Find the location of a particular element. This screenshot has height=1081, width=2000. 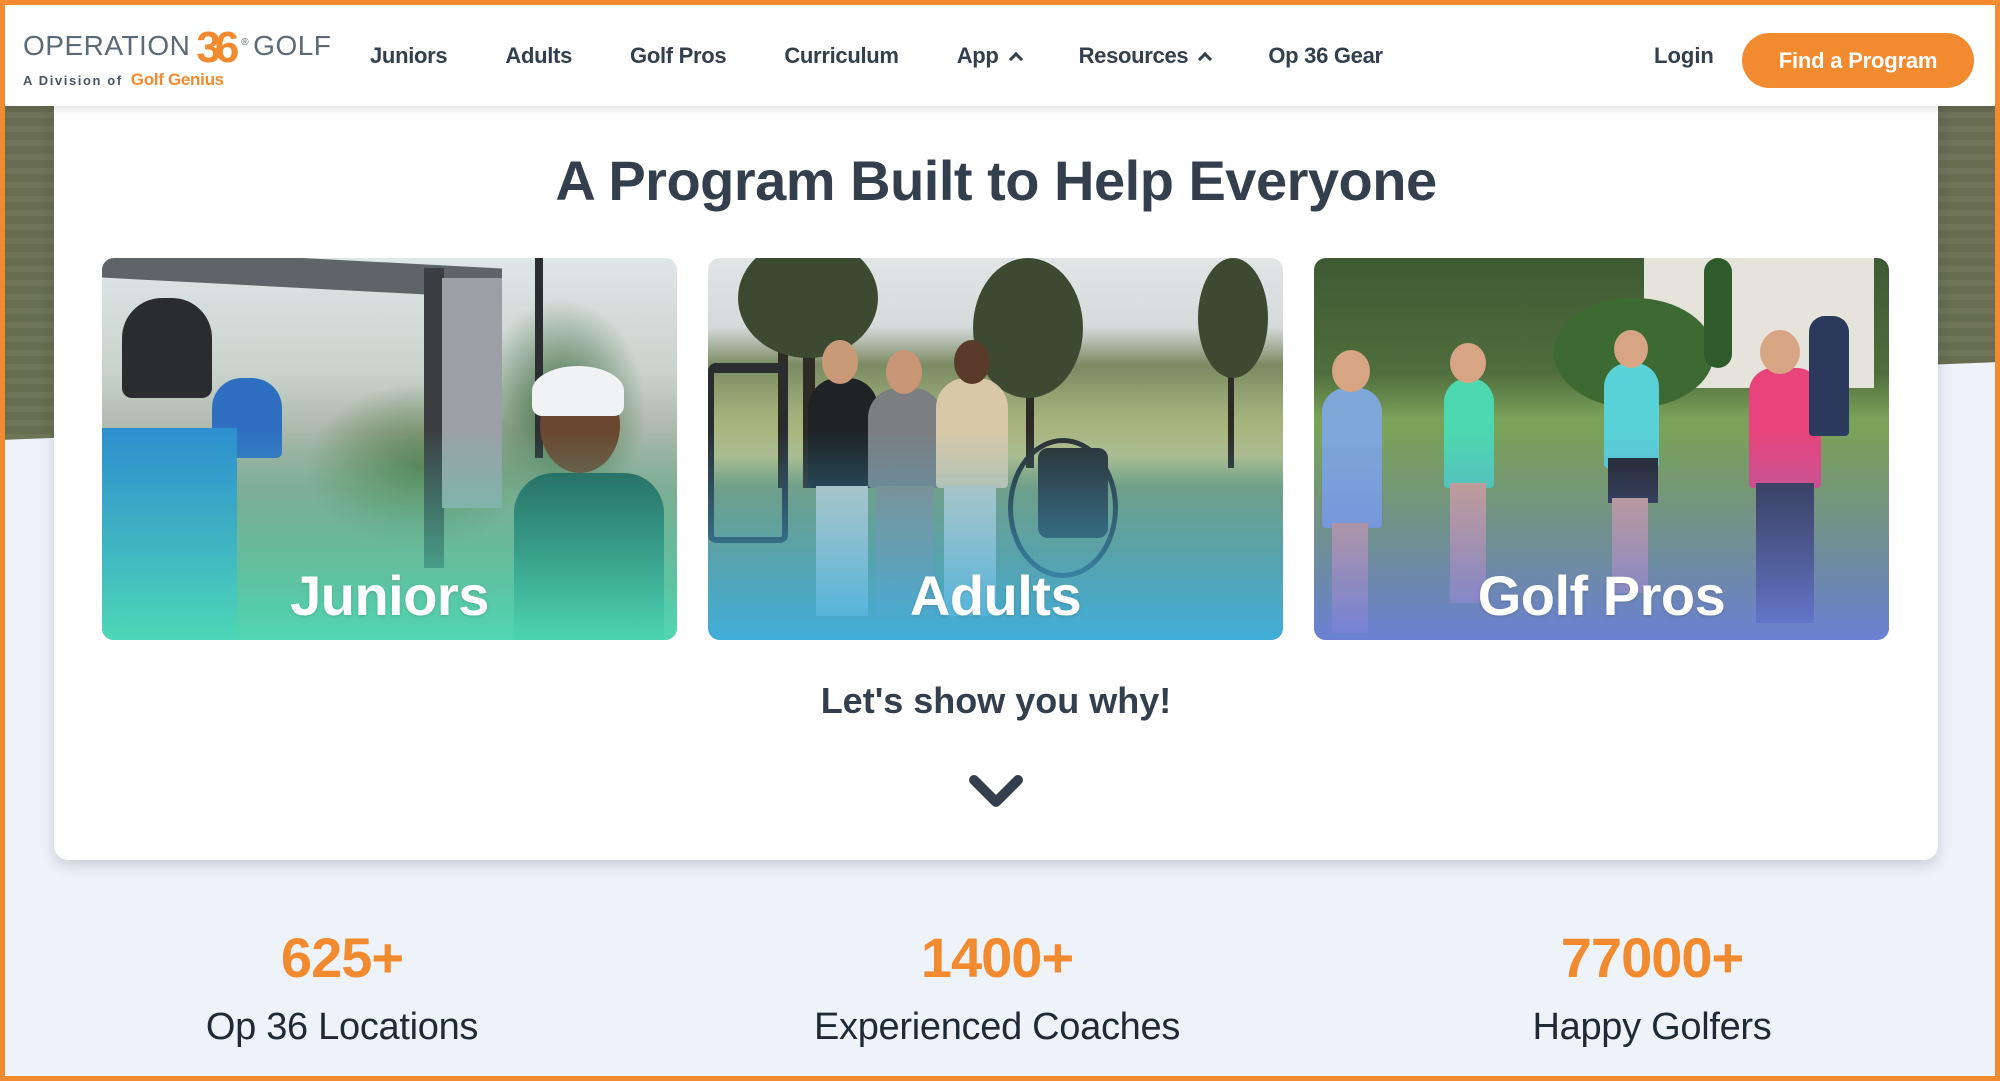

nav-resources-dropdown: Resources is located at coordinates (1145, 55).